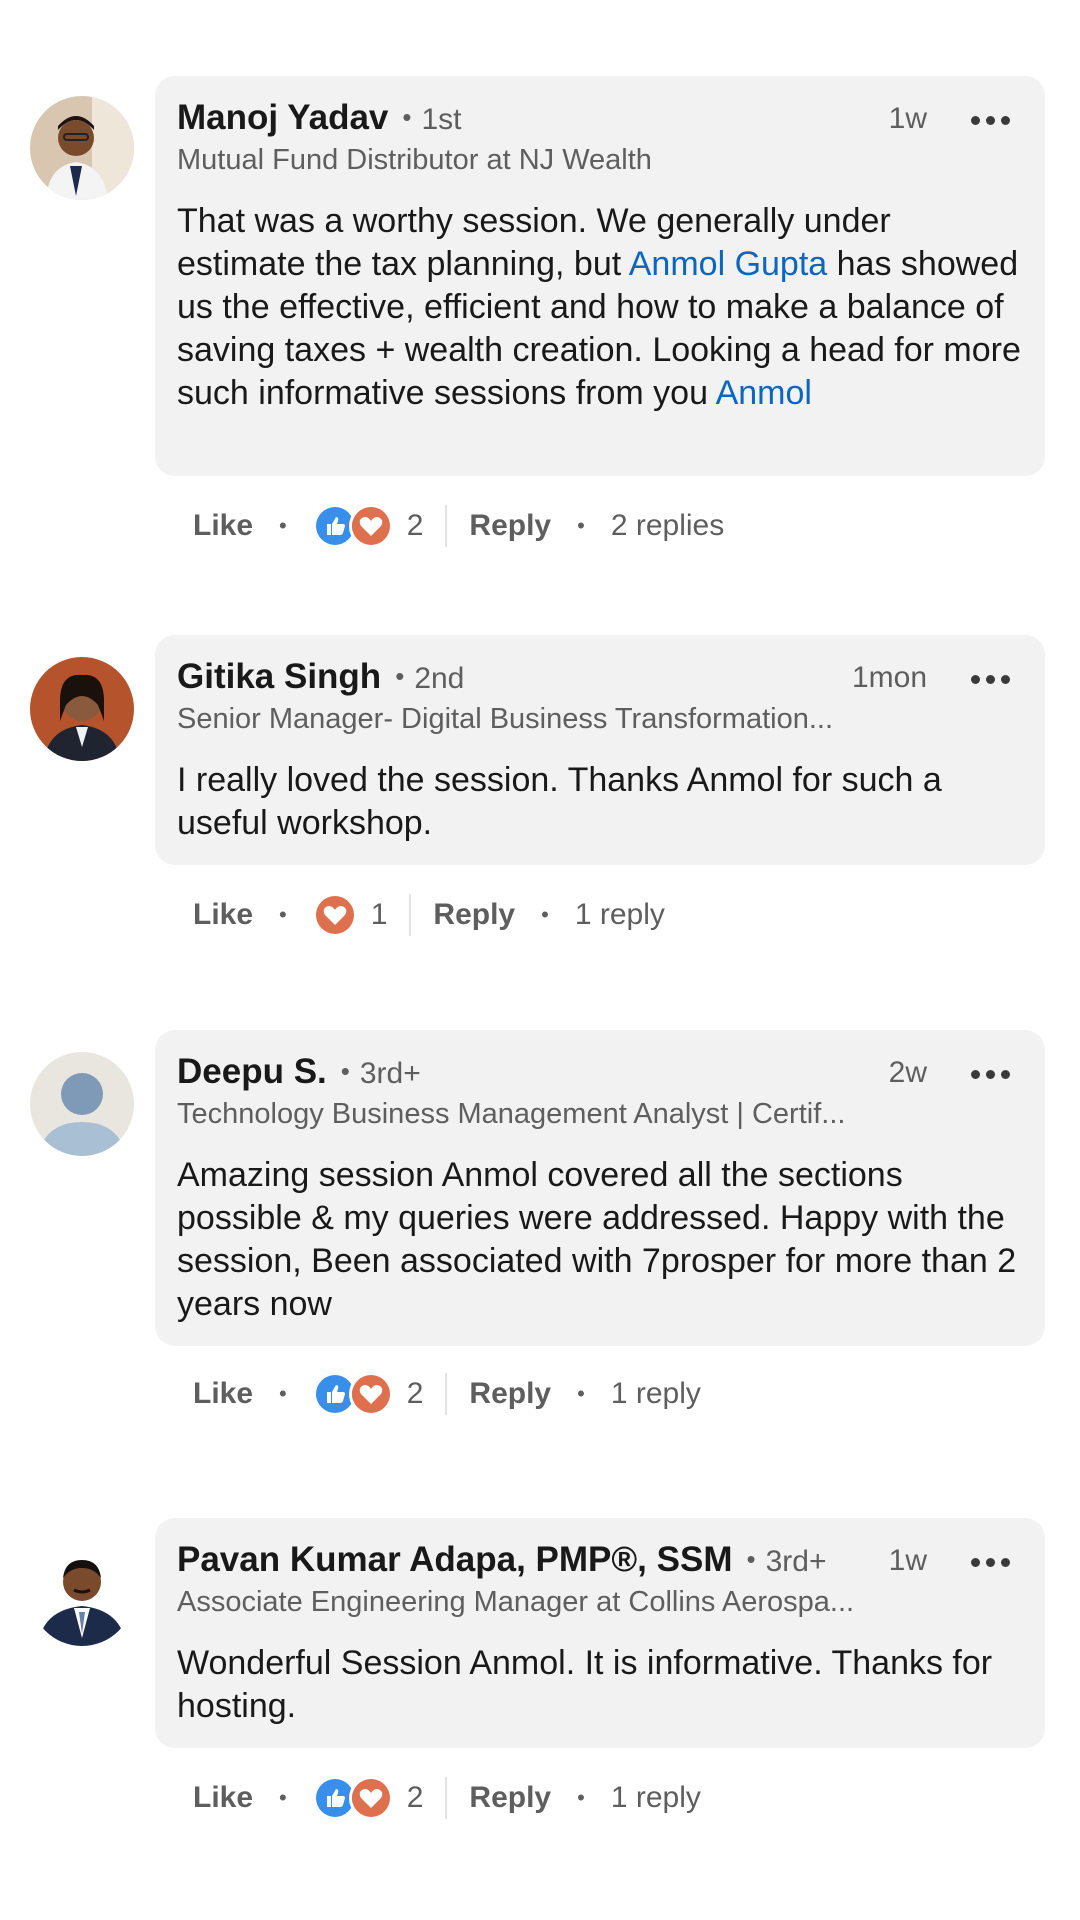 Image resolution: width=1080 pixels, height=1920 pixels. Describe the element at coordinates (600, 120) in the screenshot. I see `comment-header: Manoj Yadav • 1st 1w` at that location.